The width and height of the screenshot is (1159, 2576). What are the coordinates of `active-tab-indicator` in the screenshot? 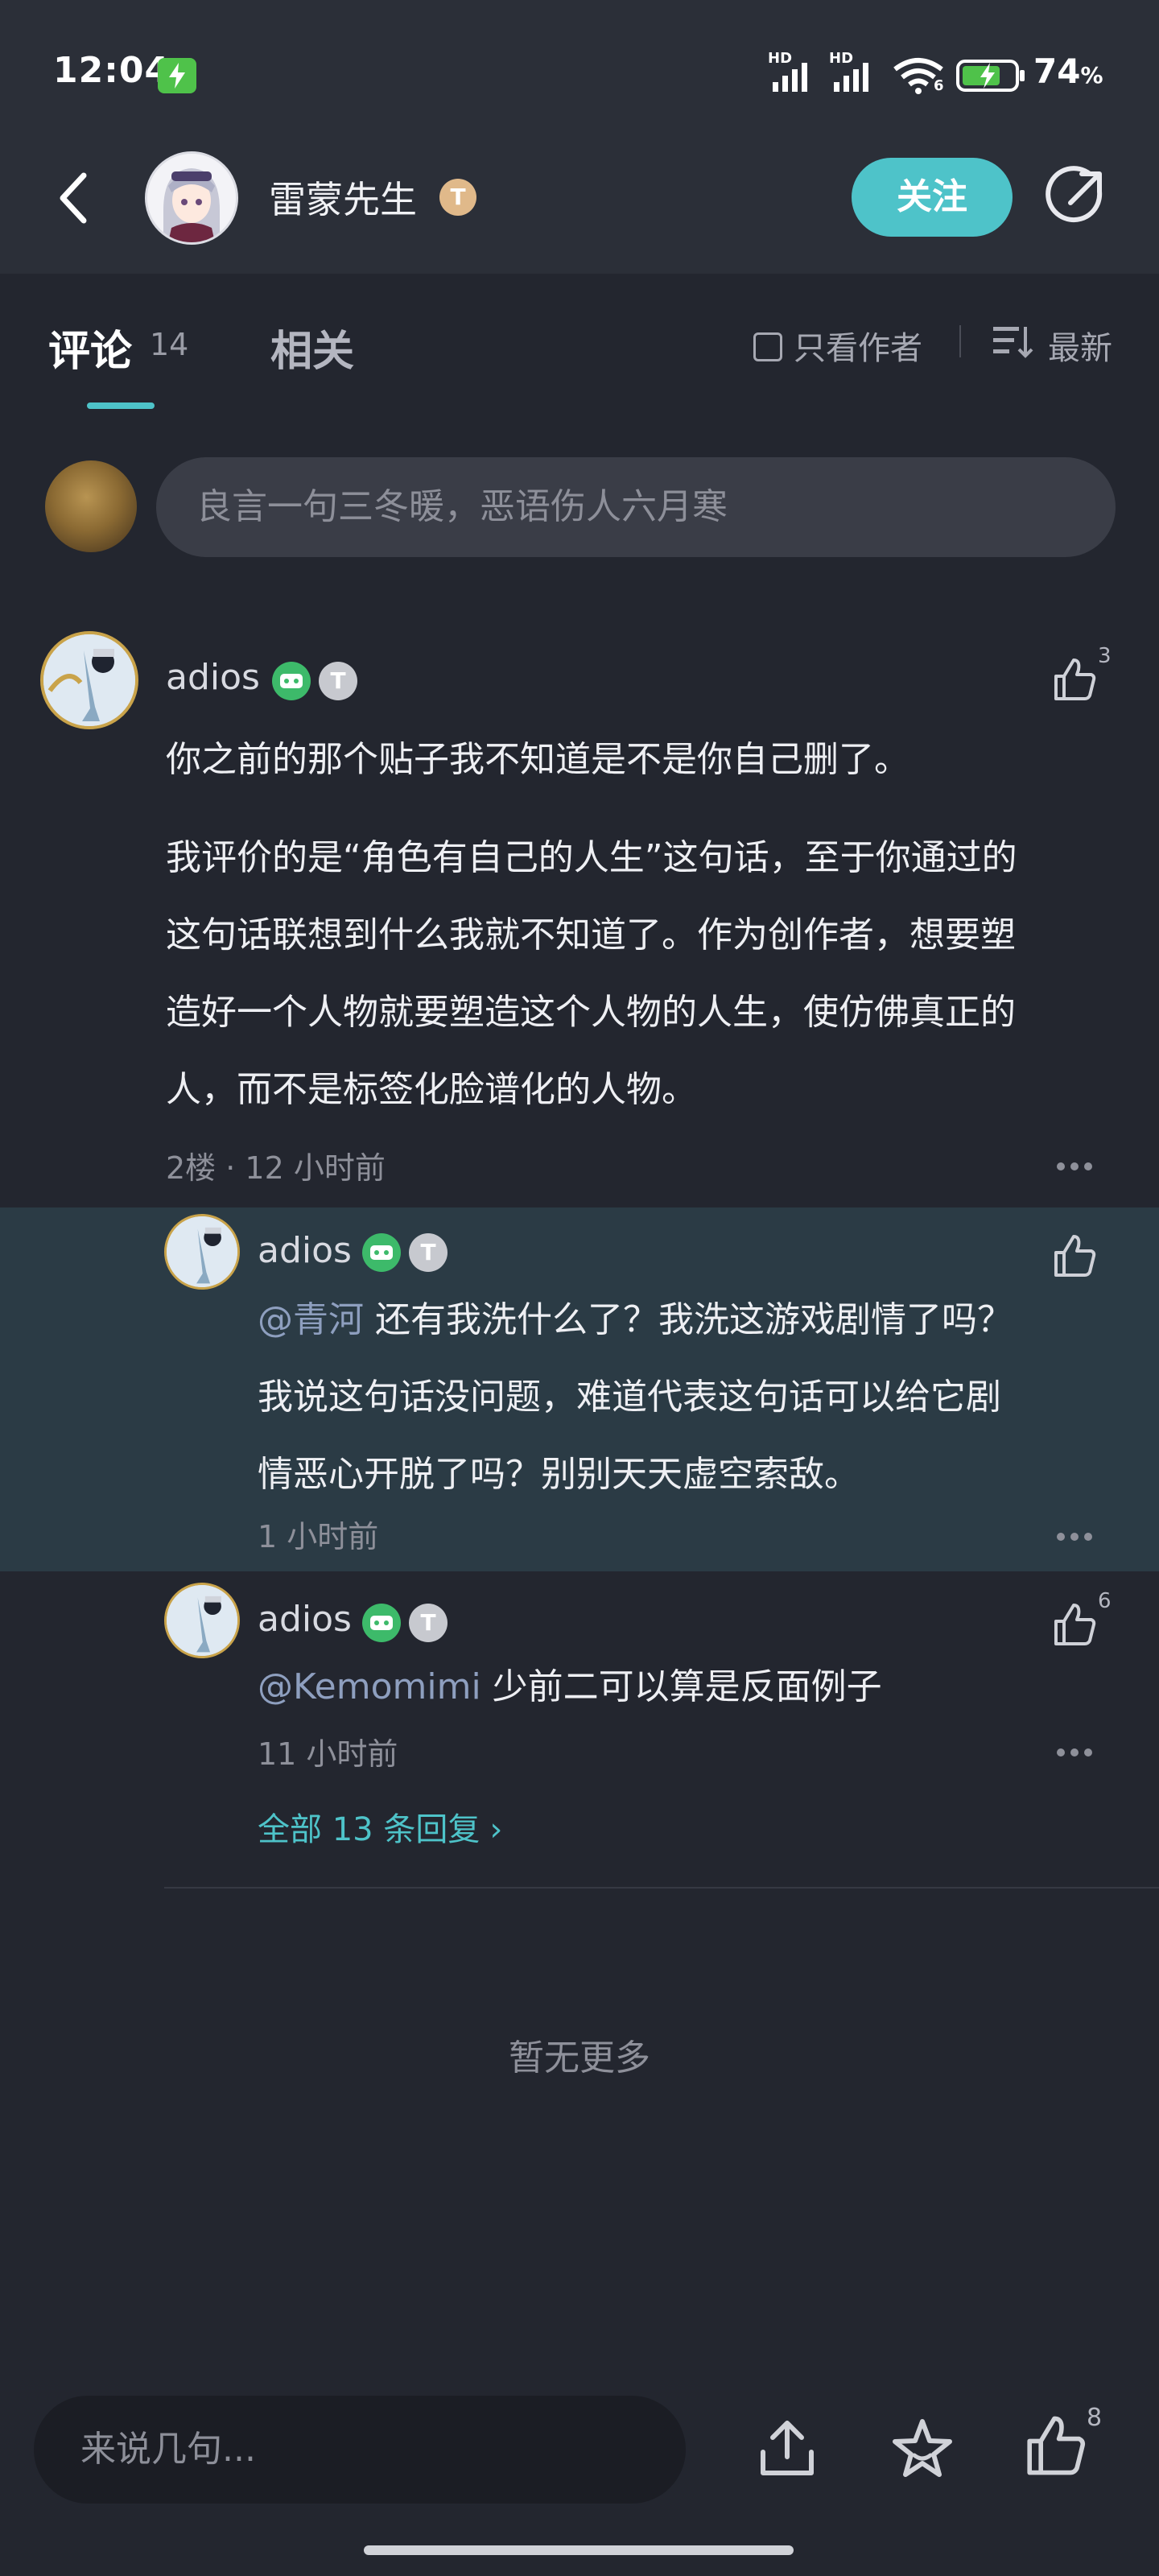 It's located at (121, 405).